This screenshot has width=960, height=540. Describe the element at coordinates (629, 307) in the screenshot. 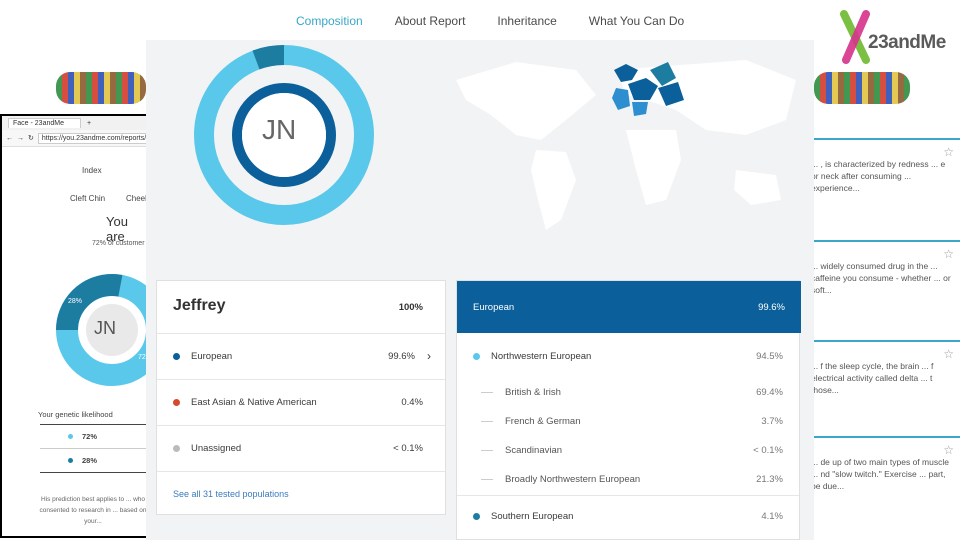

I see `european-header: European 99.6%` at that location.